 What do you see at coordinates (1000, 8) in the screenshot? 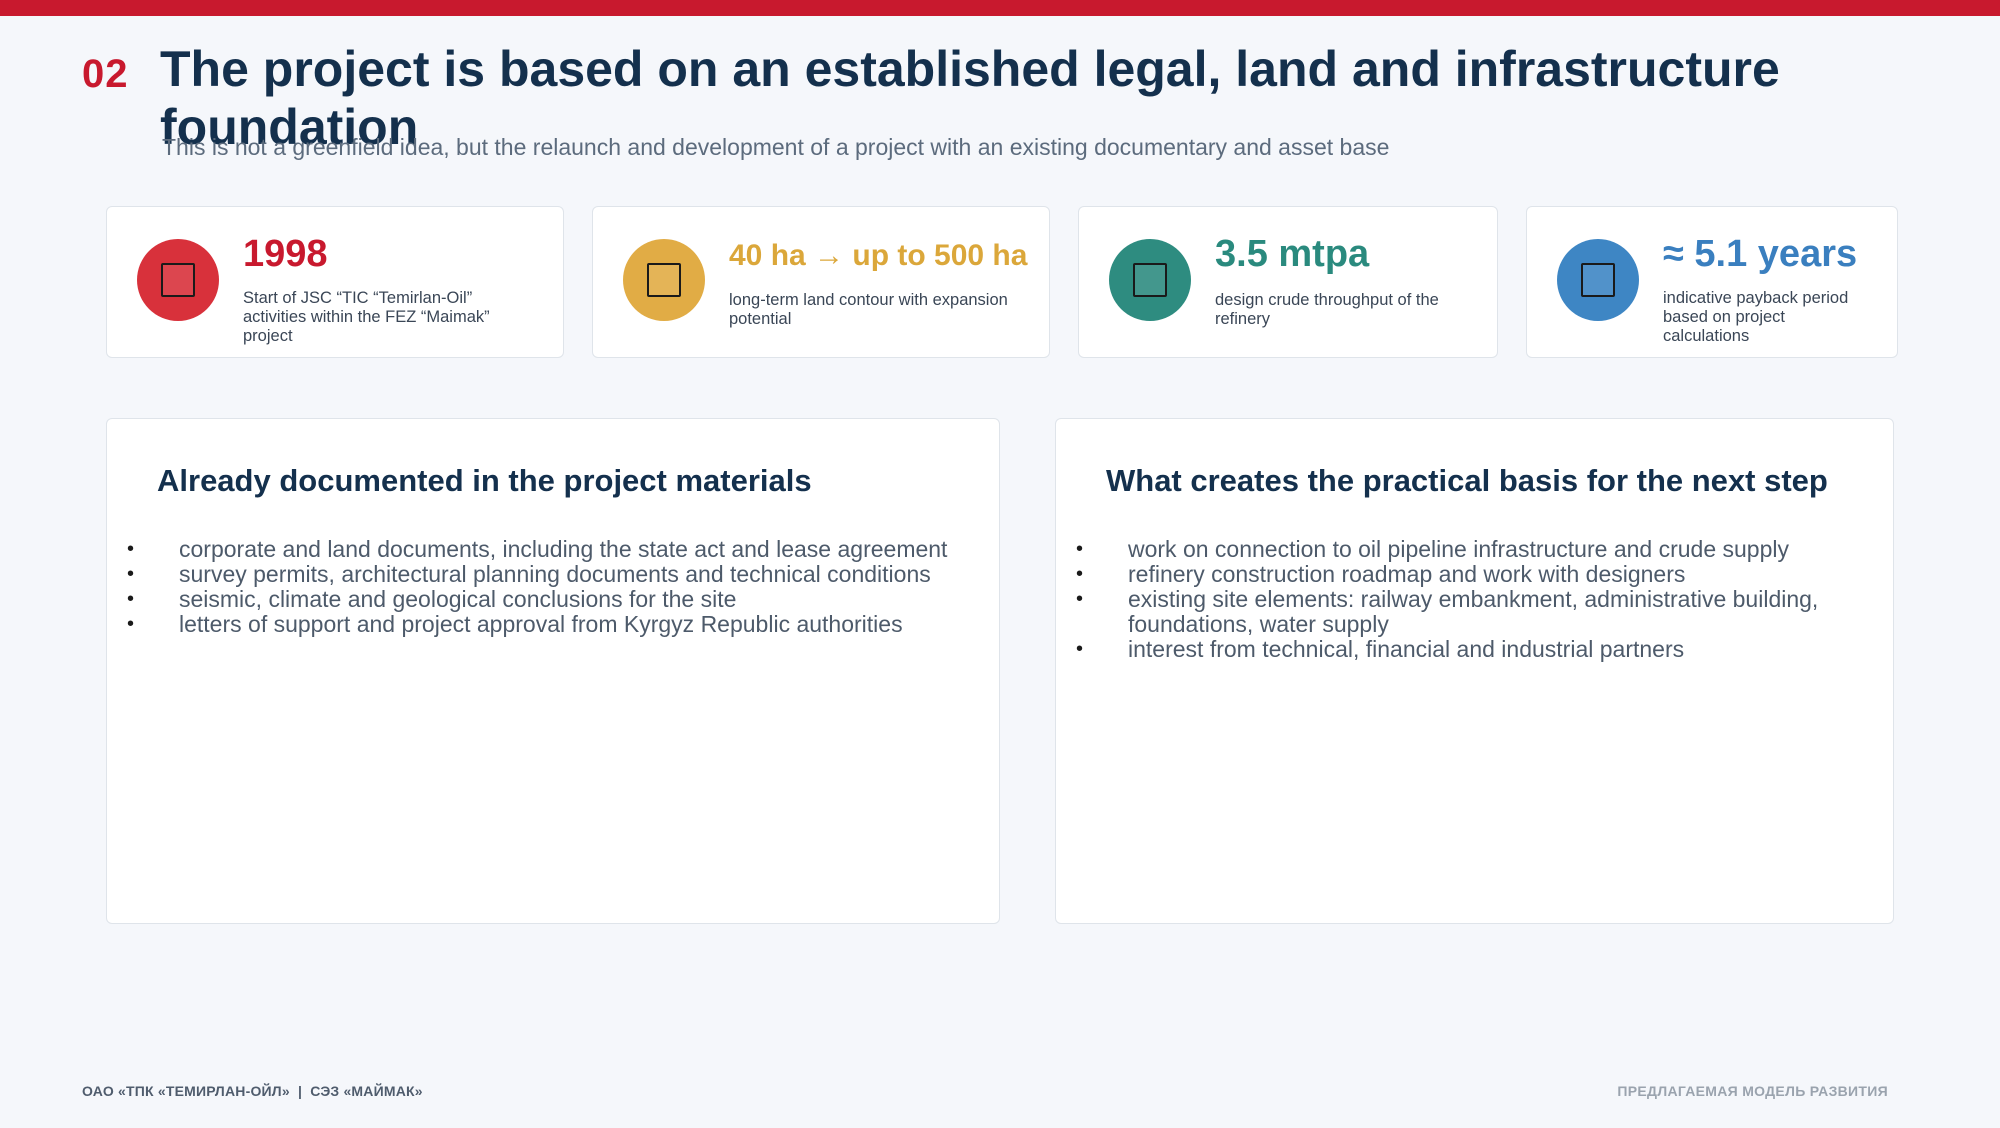
I see `top-accent-bar` at bounding box center [1000, 8].